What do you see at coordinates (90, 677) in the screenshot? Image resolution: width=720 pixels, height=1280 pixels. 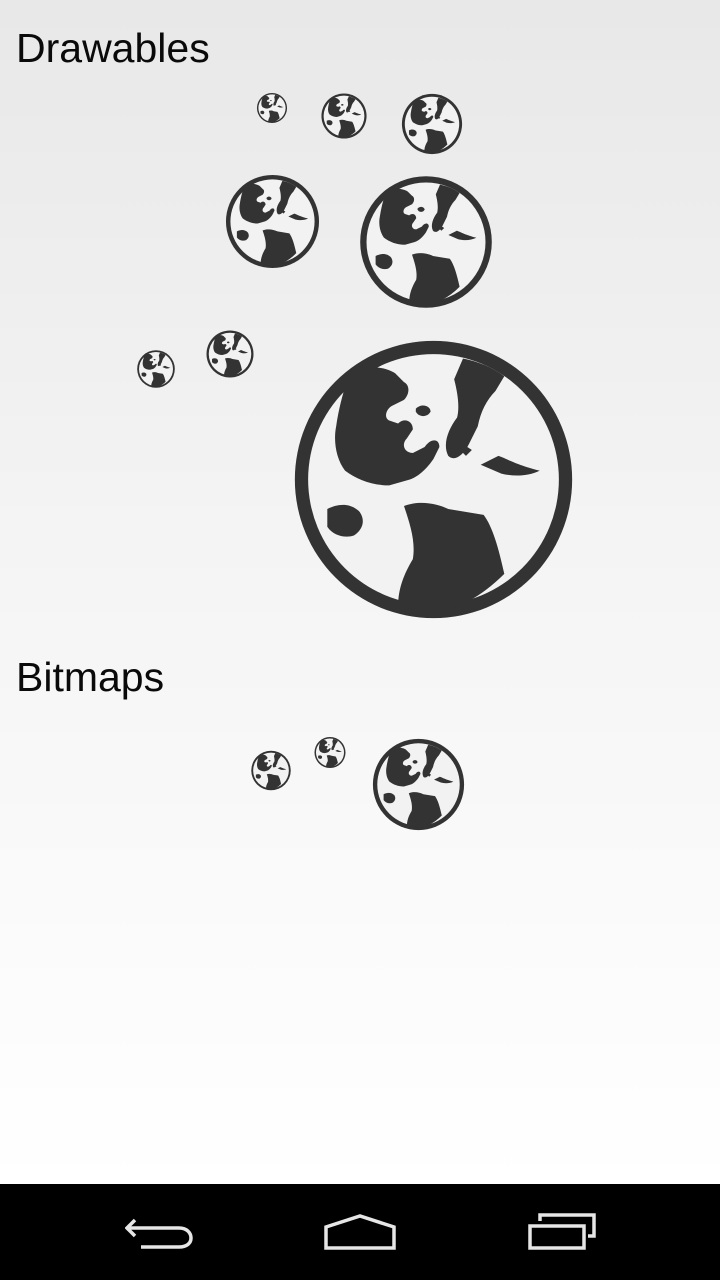 I see `bitmaps-section-title: Bitmaps` at bounding box center [90, 677].